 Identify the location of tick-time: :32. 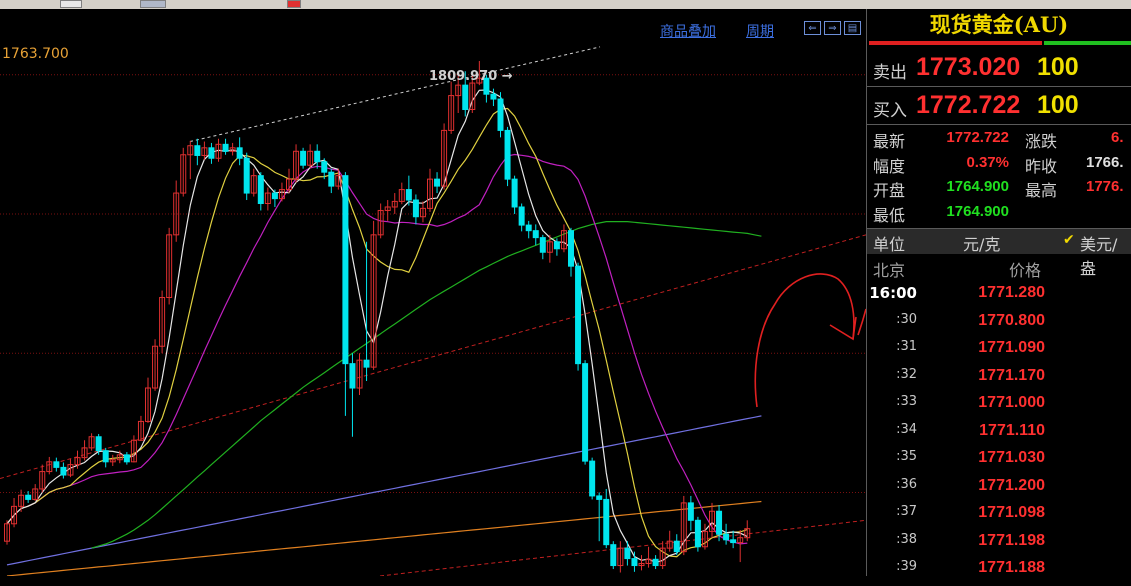
(906, 374).